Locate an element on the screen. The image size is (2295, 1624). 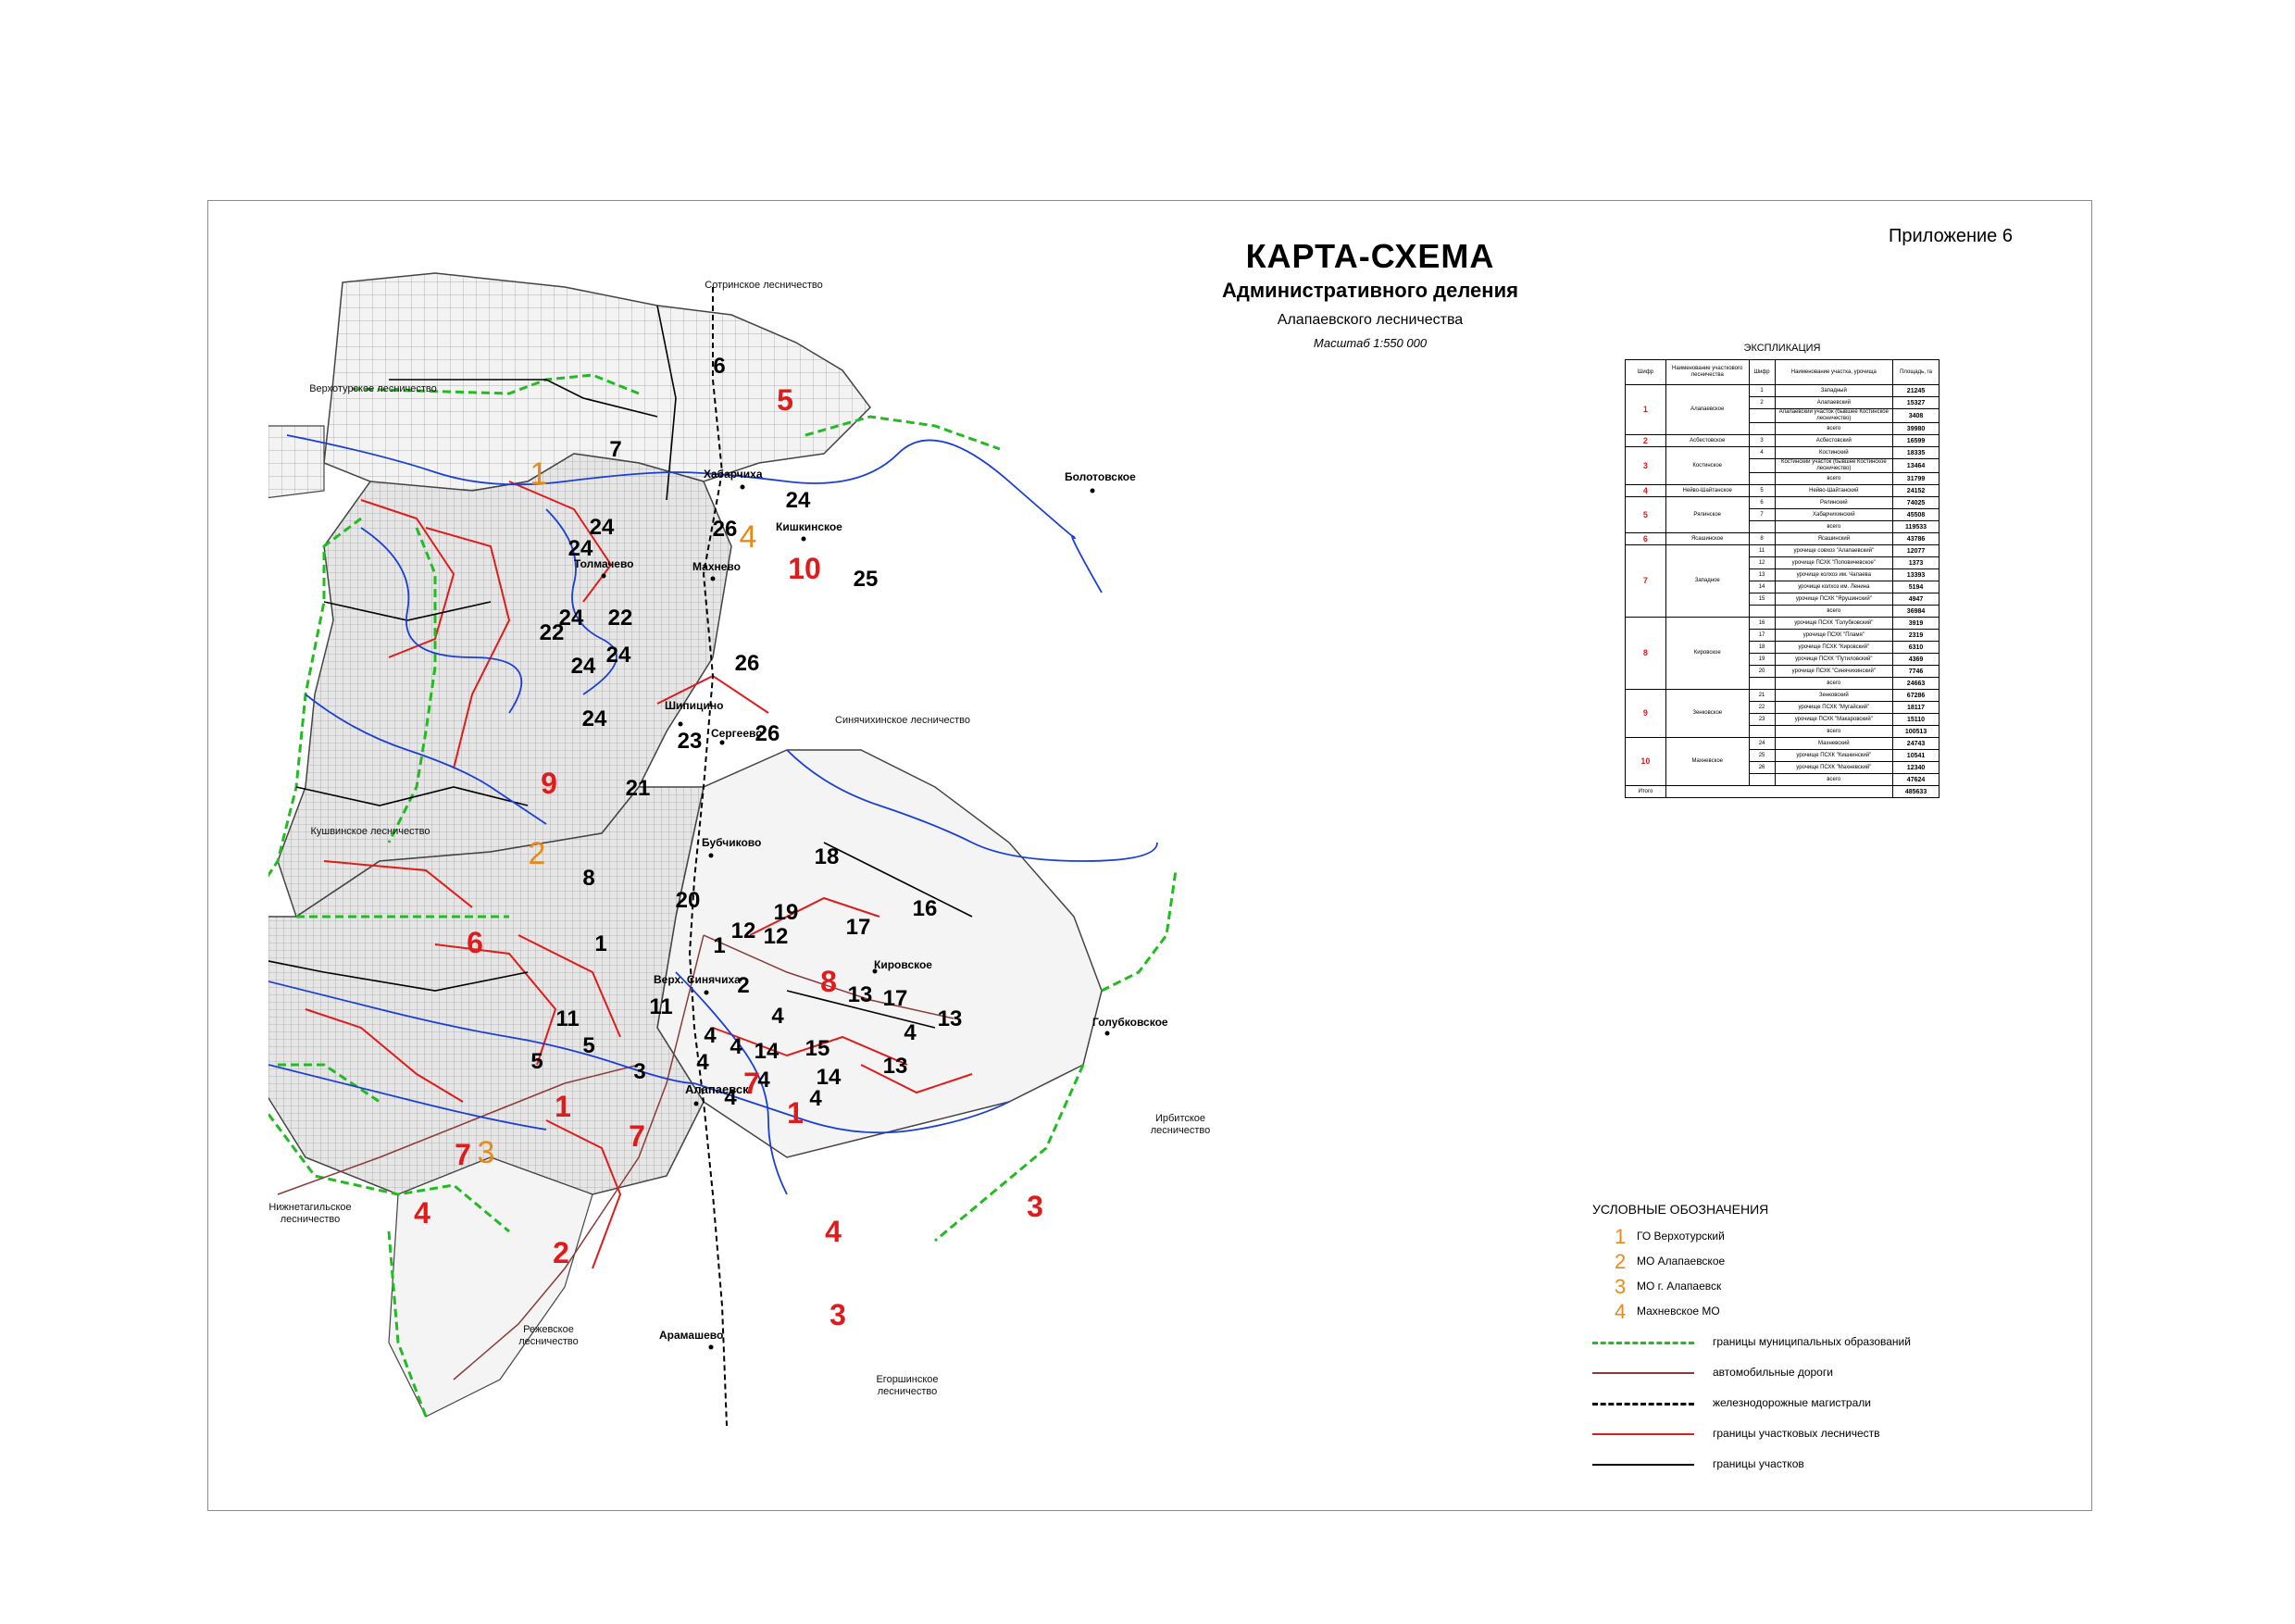
forestry-number: 6 is located at coordinates (475, 942).